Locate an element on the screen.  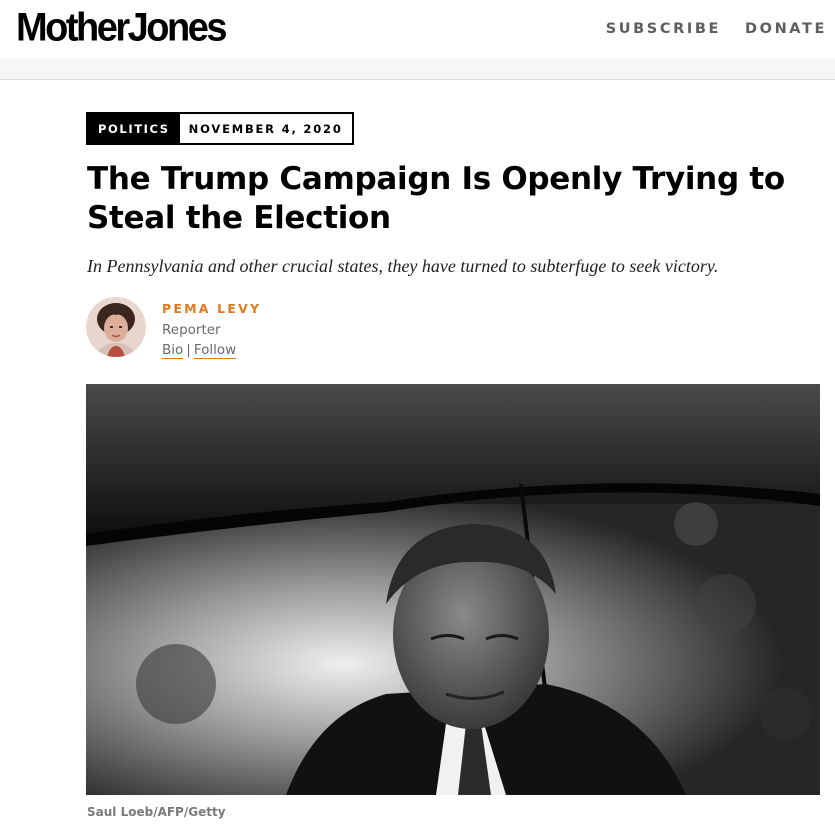
photo-credit: Saul Loeb/AFP/Getty is located at coordinates (156, 812).